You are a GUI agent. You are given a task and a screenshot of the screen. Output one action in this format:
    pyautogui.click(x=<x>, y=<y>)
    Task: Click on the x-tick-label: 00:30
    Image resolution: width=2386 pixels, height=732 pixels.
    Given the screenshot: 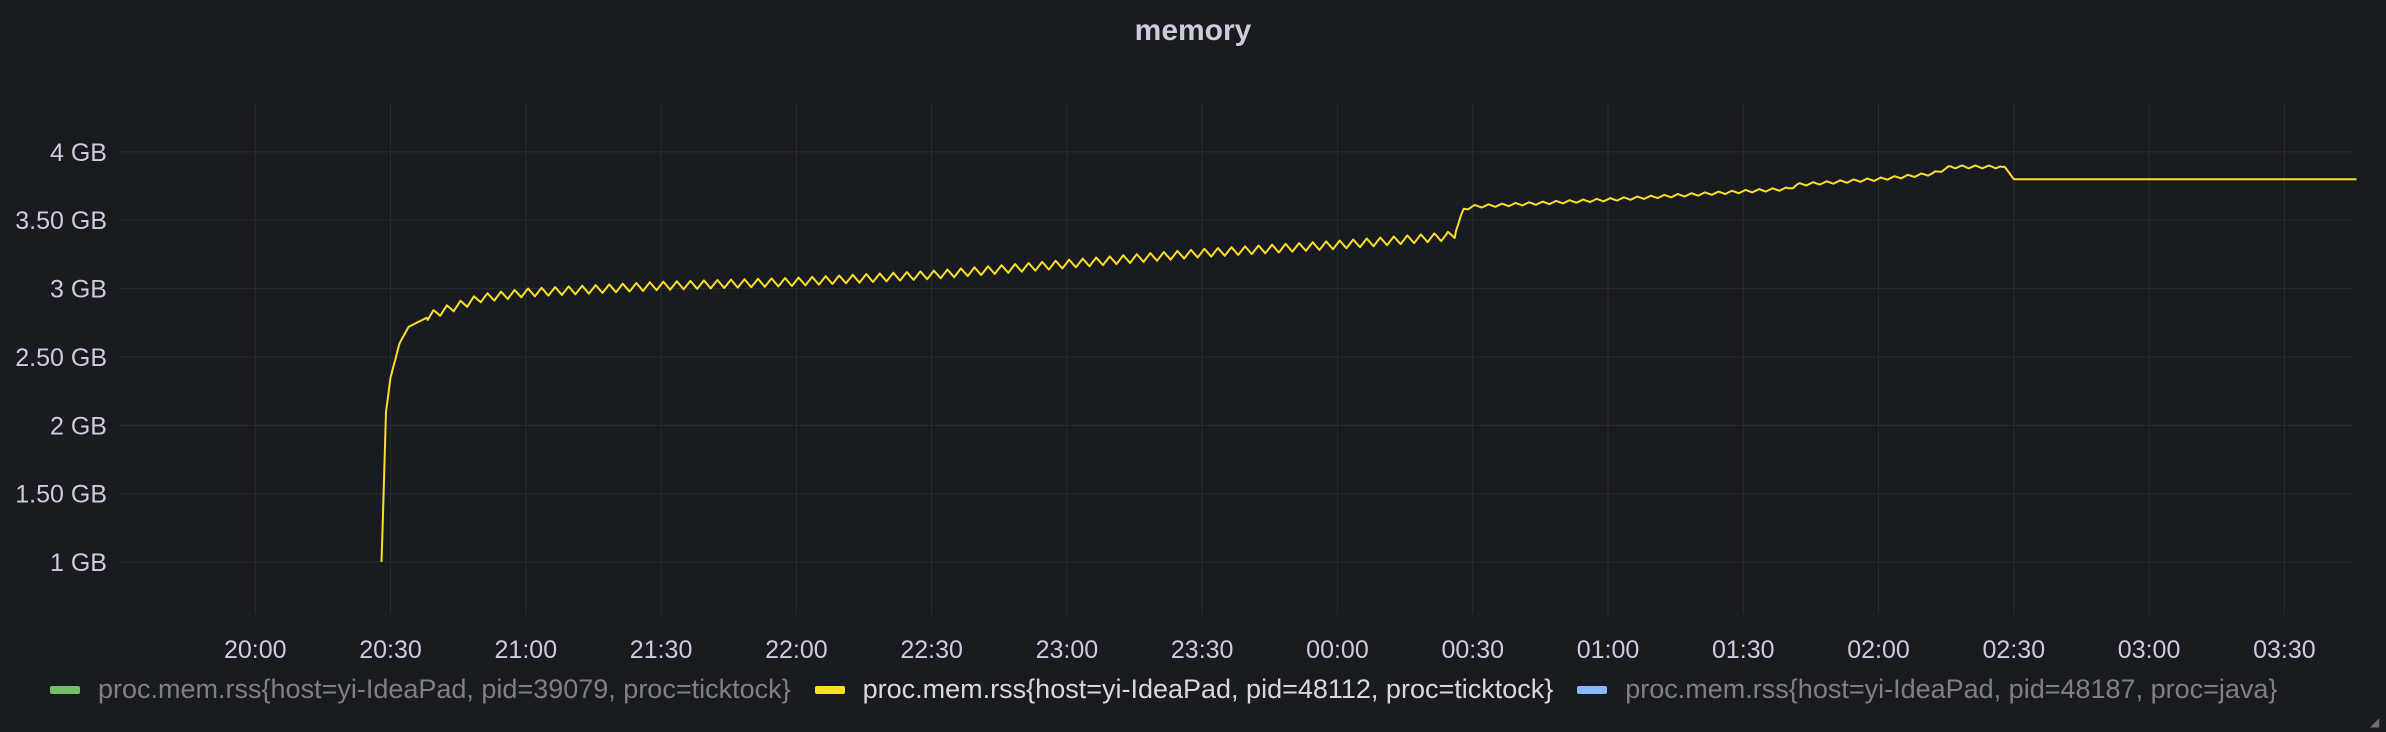 What is the action you would take?
    pyautogui.click(x=1472, y=650)
    